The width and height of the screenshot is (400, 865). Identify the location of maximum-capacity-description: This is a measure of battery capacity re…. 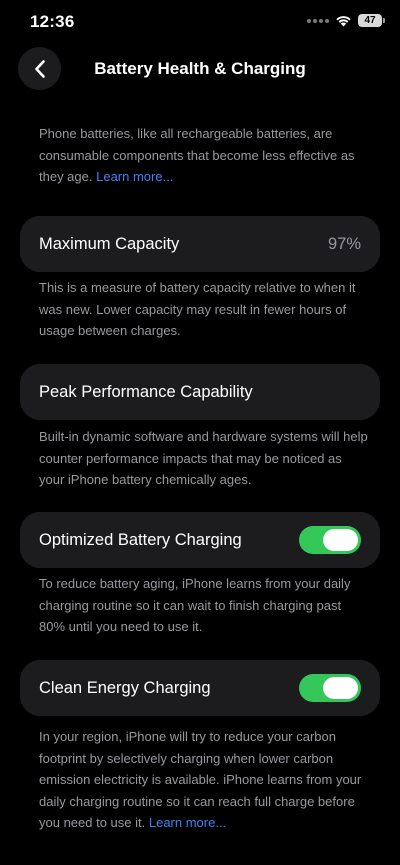
(197, 309).